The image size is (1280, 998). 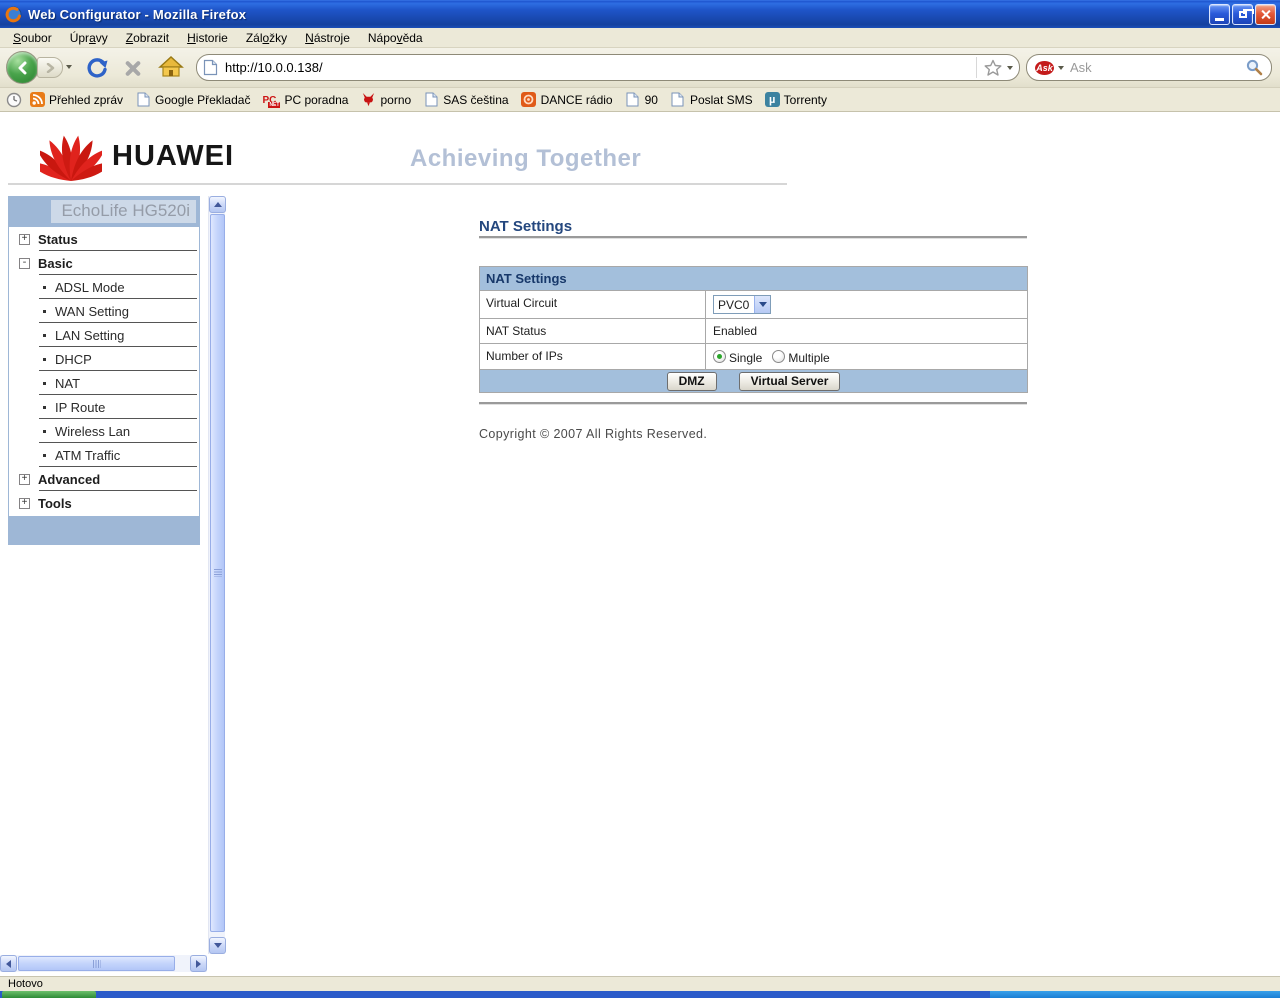 What do you see at coordinates (73, 359) in the screenshot?
I see `sidebar-item-label: DHCP` at bounding box center [73, 359].